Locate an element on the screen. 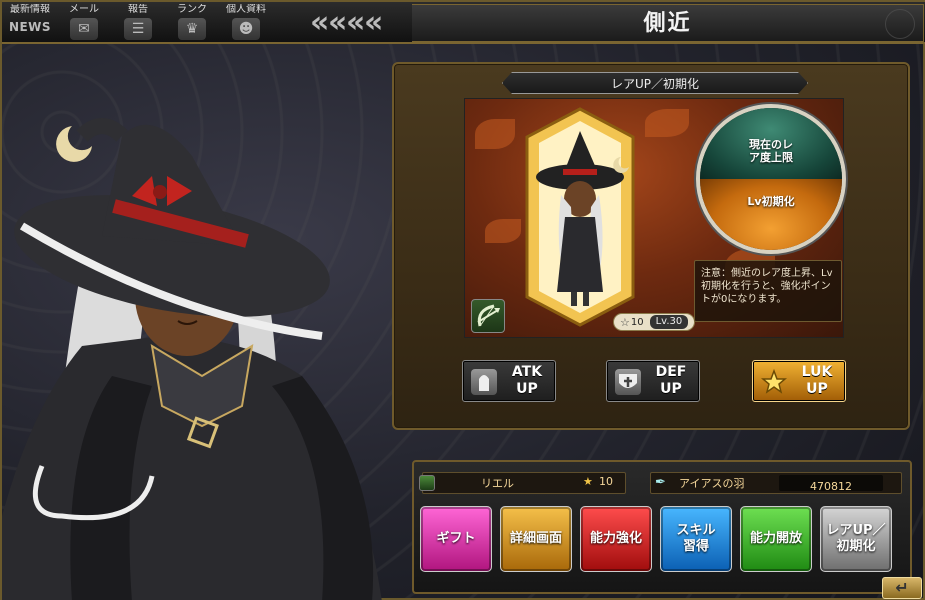 Image resolution: width=925 pixels, height=600 pixels. mail-icon: ✉ is located at coordinates (84, 29).